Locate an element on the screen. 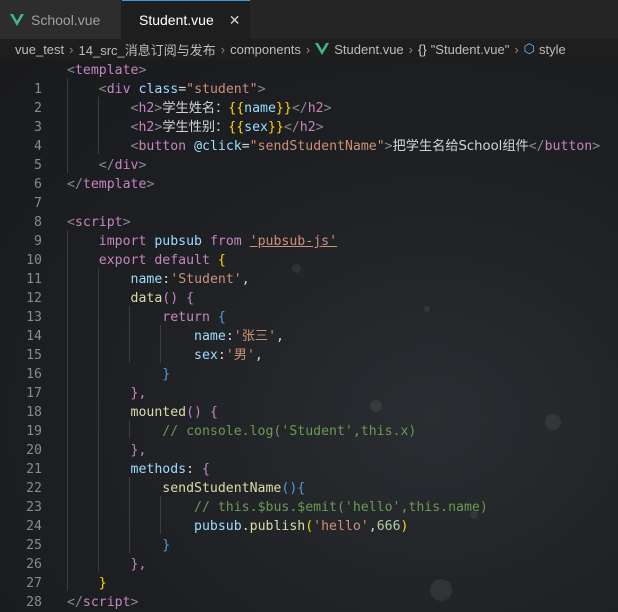  code-line: 18 }, is located at coordinates (309, 402).